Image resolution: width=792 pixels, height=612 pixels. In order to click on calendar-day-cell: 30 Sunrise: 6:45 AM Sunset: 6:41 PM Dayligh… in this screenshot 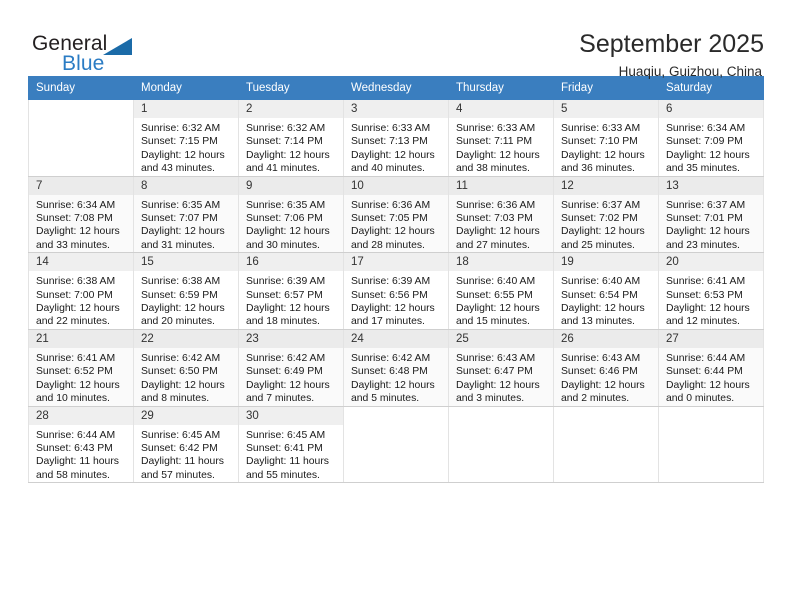, I will do `click(291, 445)`.